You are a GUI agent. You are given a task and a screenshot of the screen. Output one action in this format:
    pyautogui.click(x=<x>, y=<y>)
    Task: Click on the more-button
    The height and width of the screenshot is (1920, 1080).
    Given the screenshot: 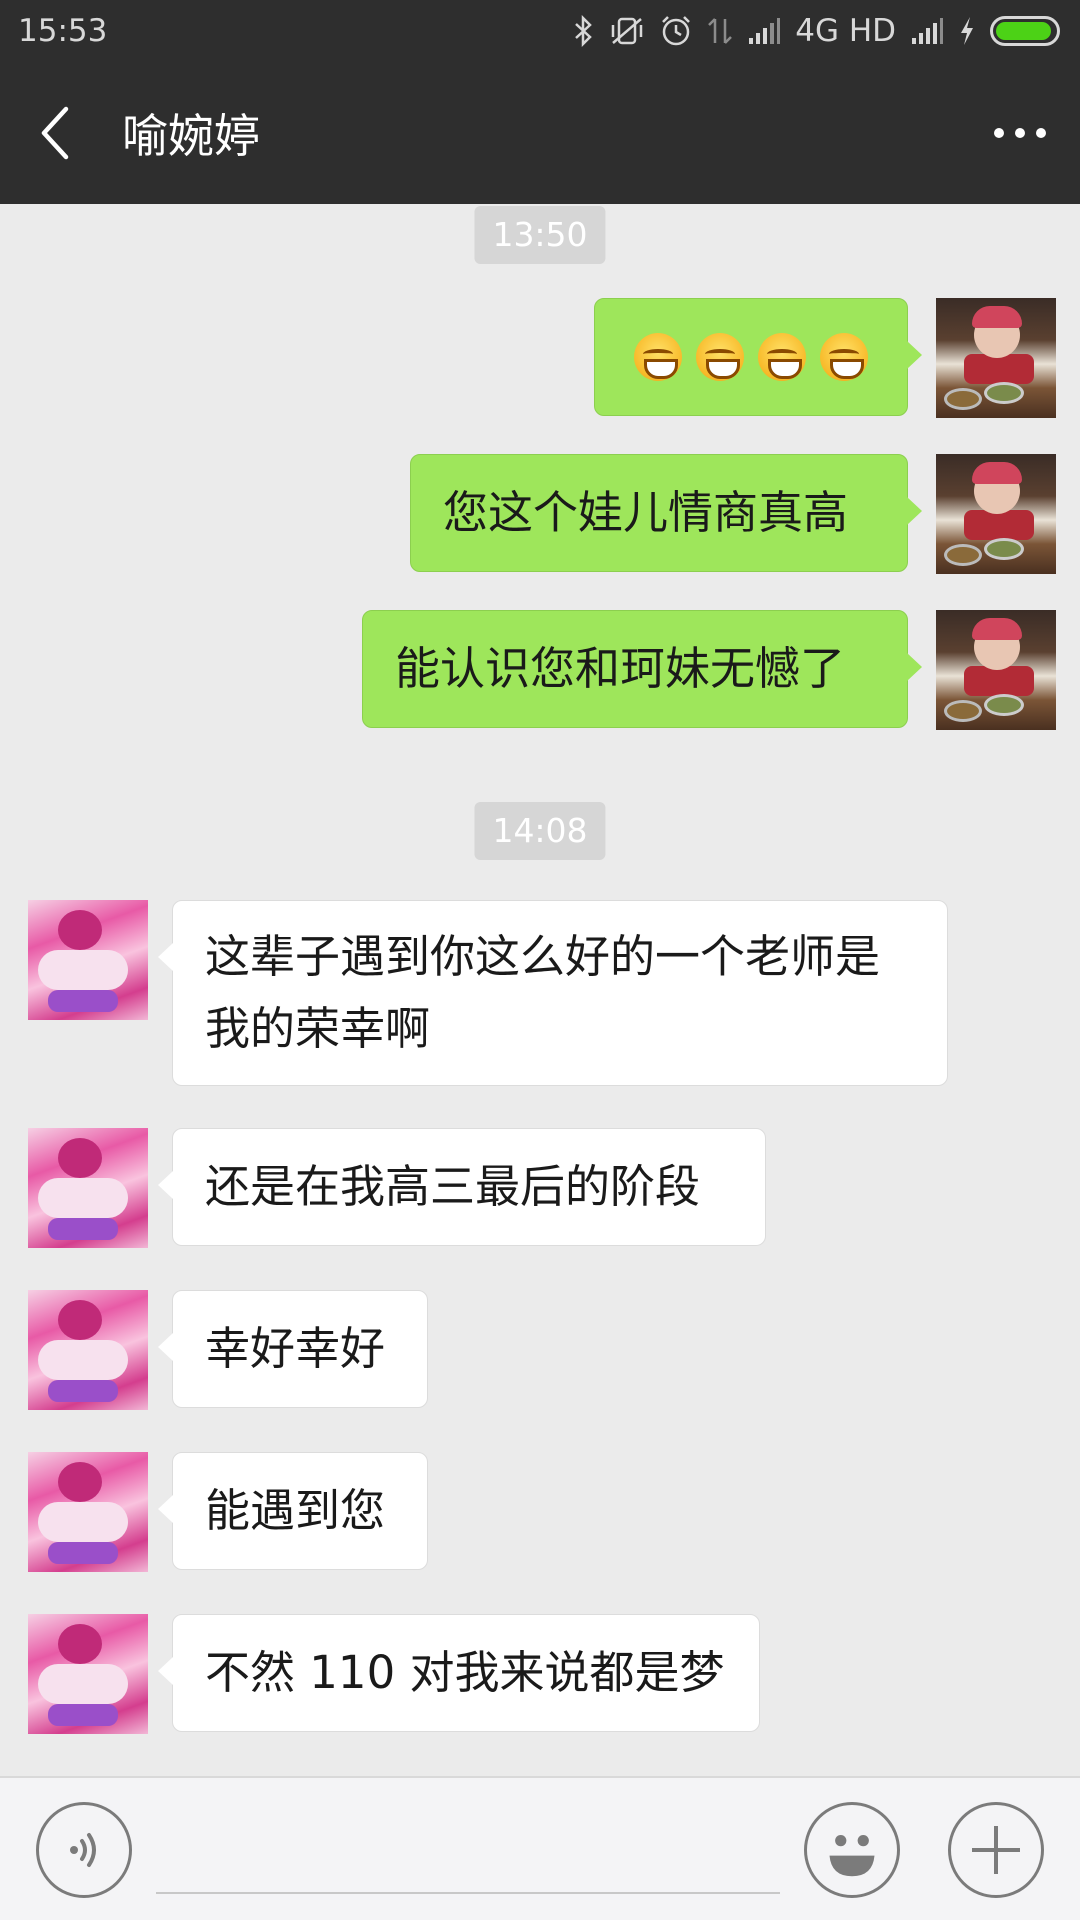 What is the action you would take?
    pyautogui.click(x=1020, y=133)
    